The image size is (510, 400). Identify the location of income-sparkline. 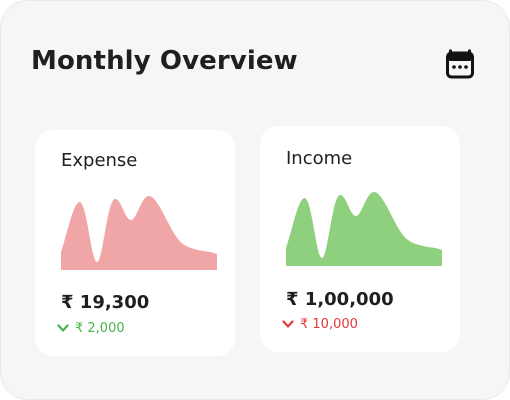
(364, 229).